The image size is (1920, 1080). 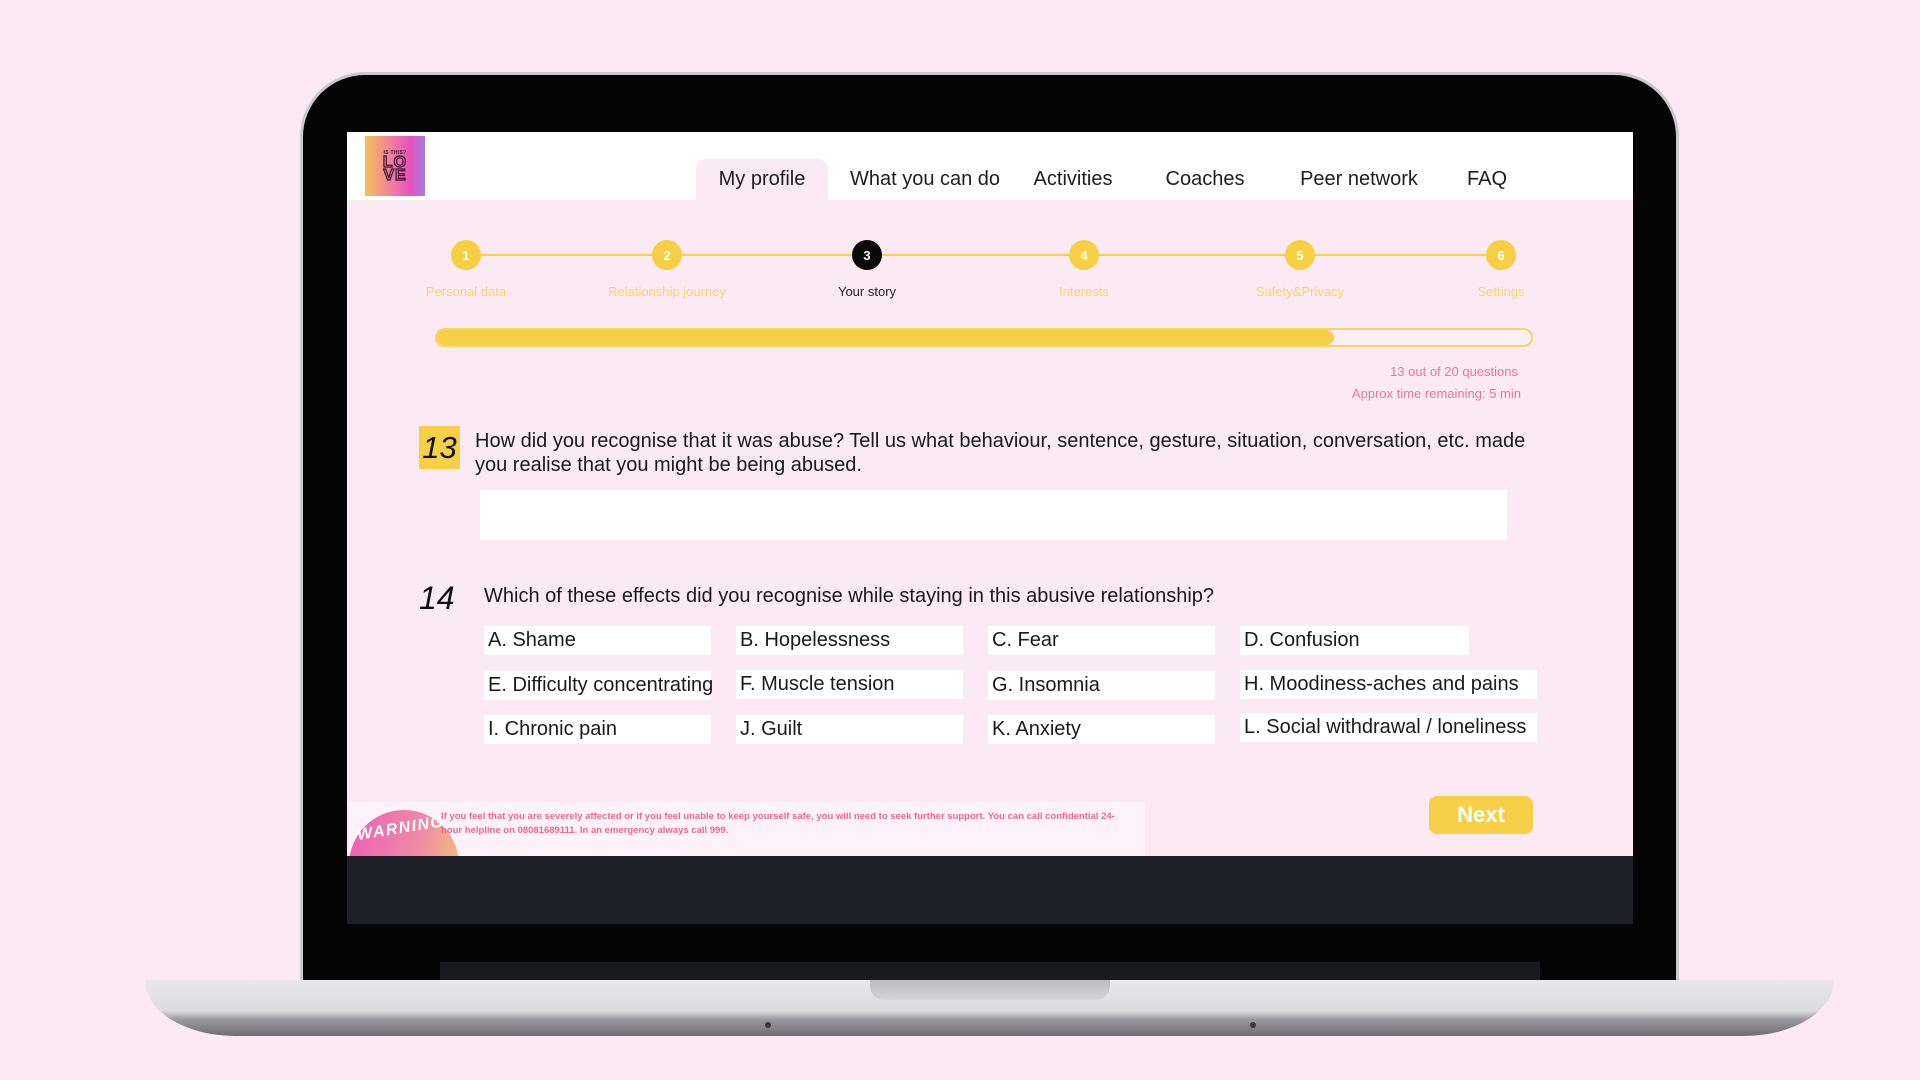 What do you see at coordinates (1101, 640) in the screenshot?
I see `option-fear: C. Fear` at bounding box center [1101, 640].